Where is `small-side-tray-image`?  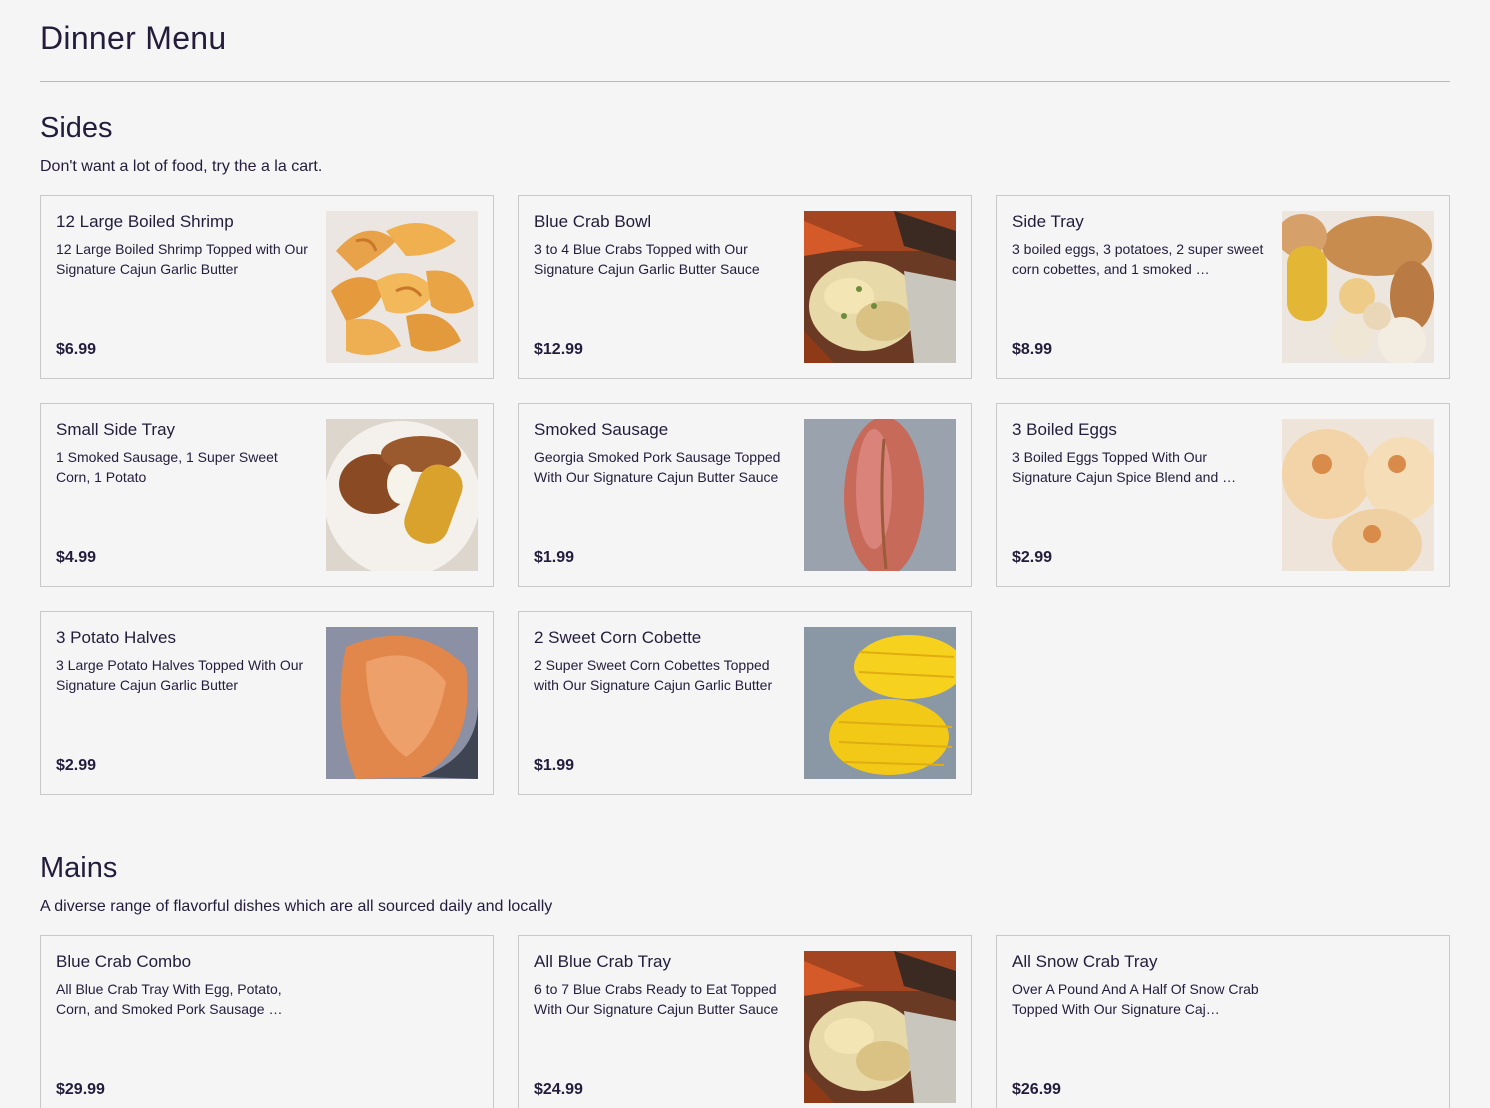 small-side-tray-image is located at coordinates (402, 495).